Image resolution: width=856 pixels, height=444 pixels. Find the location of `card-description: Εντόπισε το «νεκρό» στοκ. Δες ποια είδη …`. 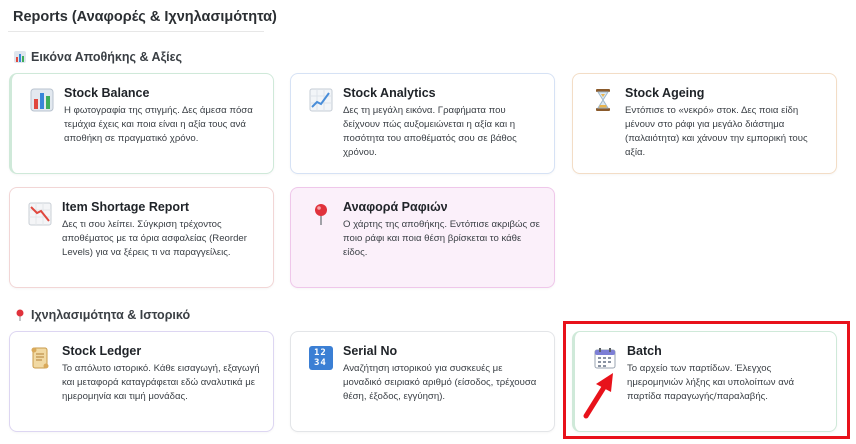

card-description: Εντόπισε το «νεκρό» στοκ. Δες ποια είδη … is located at coordinates (716, 131).